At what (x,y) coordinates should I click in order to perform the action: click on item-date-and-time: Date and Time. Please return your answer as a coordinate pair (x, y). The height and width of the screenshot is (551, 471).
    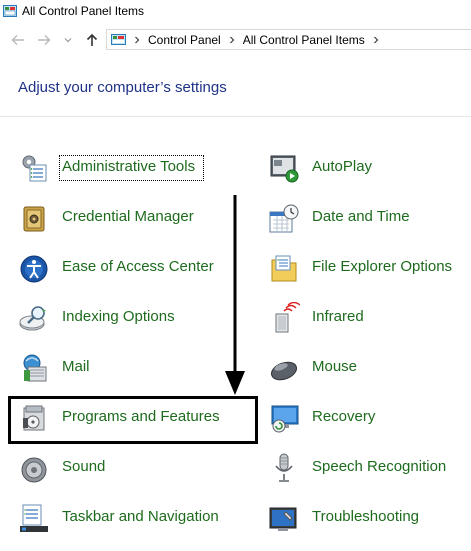
    Looking at the image, I should click on (368, 218).